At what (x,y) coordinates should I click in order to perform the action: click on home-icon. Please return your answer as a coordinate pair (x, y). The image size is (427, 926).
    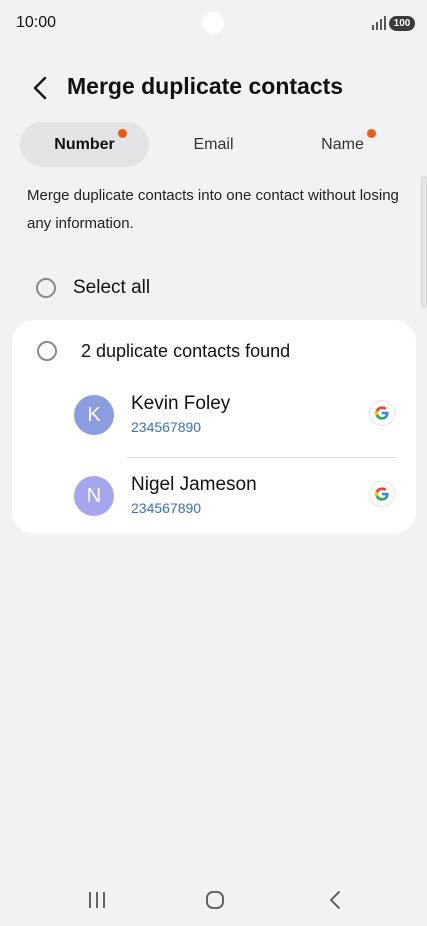
    Looking at the image, I should click on (215, 900).